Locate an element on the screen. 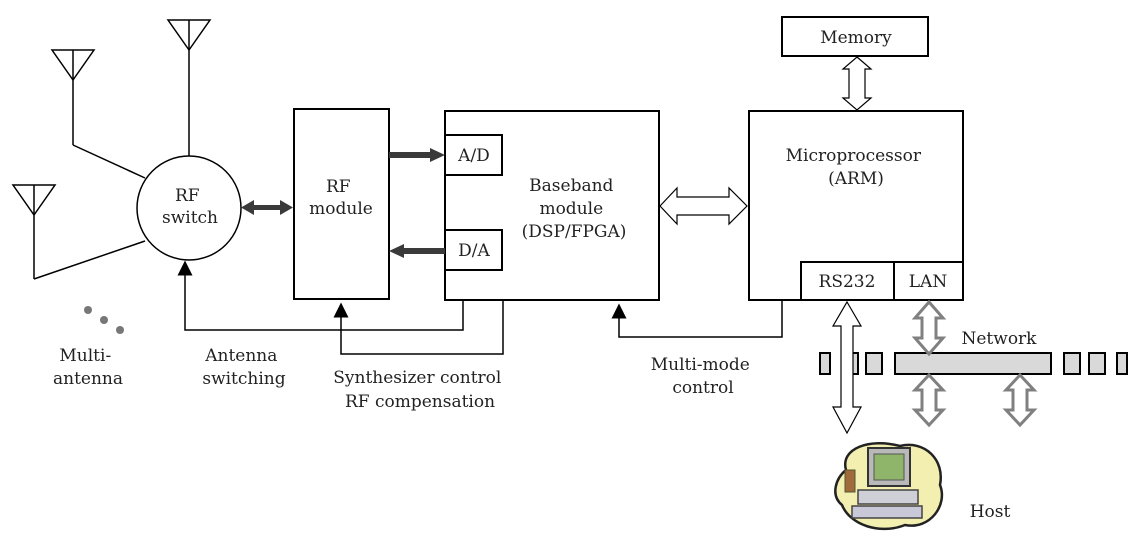 The height and width of the screenshot is (539, 1142). ad-label: A/D is located at coordinates (473, 156).